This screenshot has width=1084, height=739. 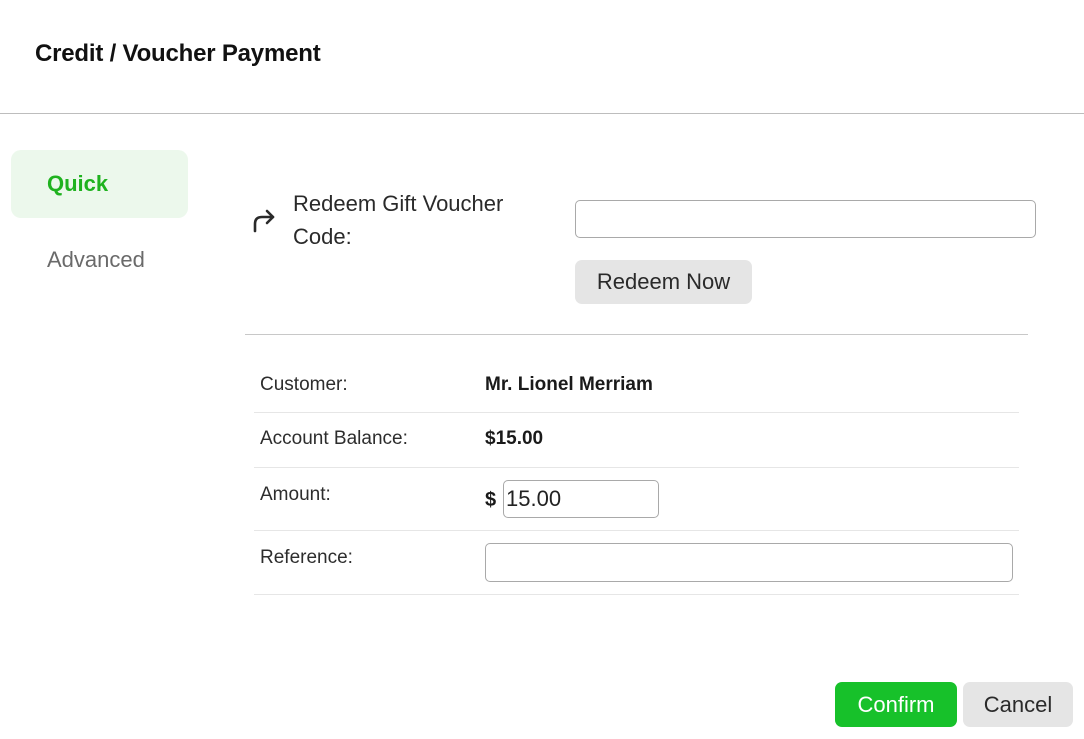 I want to click on redo-arrow-icon, so click(x=263, y=219).